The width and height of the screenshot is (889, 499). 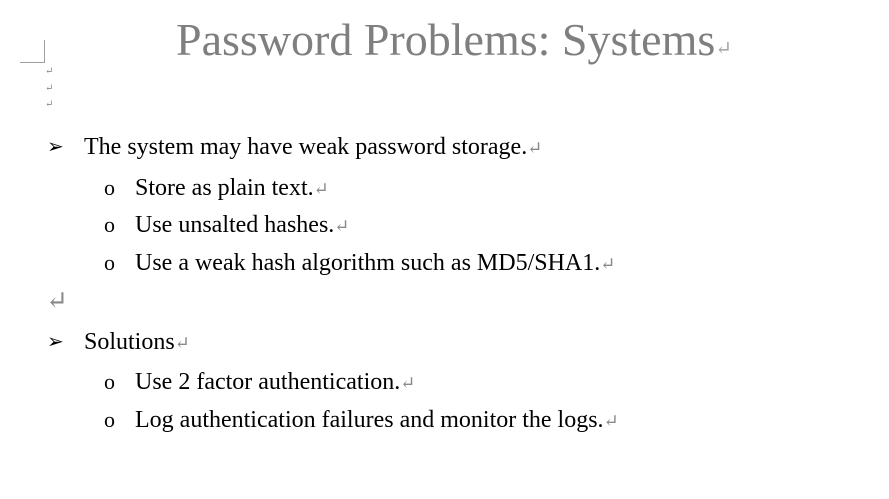 I want to click on list-item: ➢ Solutions↵, so click(x=118, y=342).